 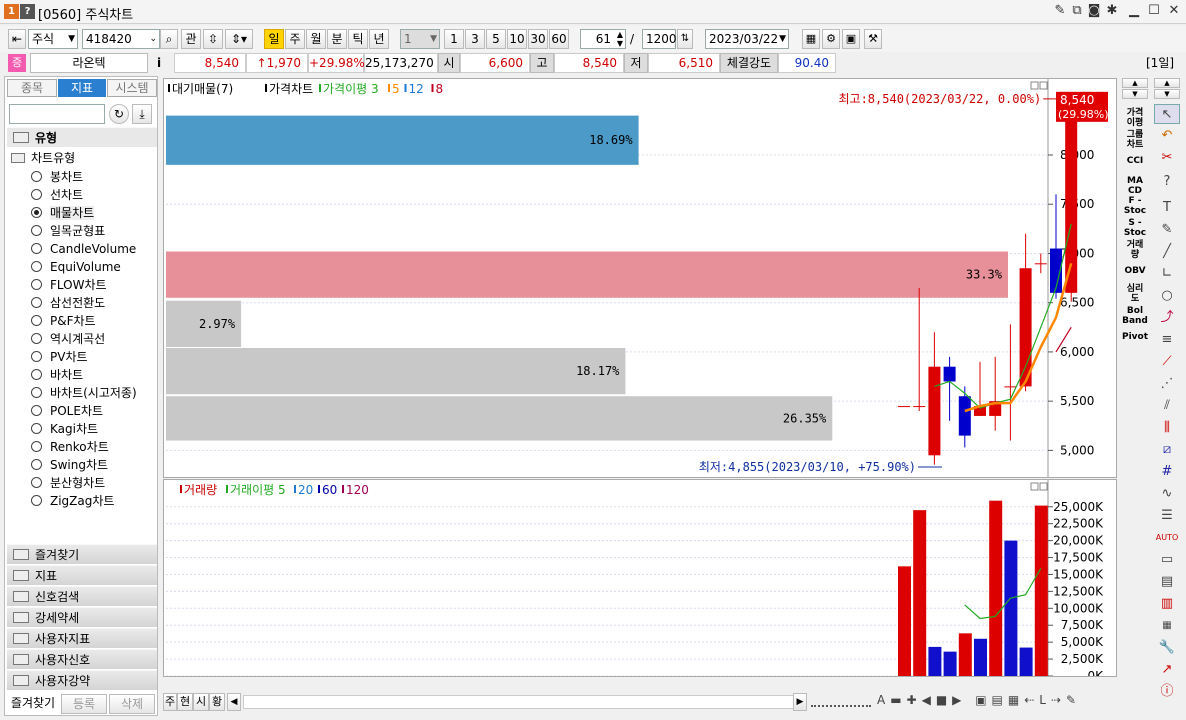 What do you see at coordinates (499, 418) in the screenshot?
I see `volume-profile-bar` at bounding box center [499, 418].